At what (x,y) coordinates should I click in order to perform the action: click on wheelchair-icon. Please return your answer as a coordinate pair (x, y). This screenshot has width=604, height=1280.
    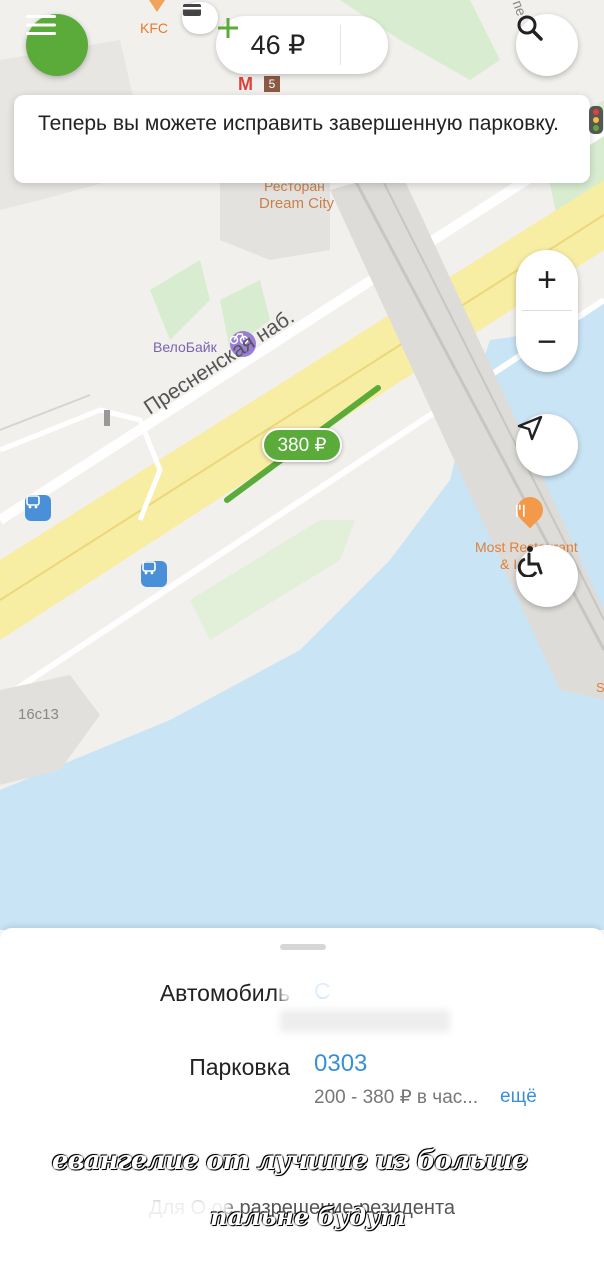
    Looking at the image, I should click on (530, 561).